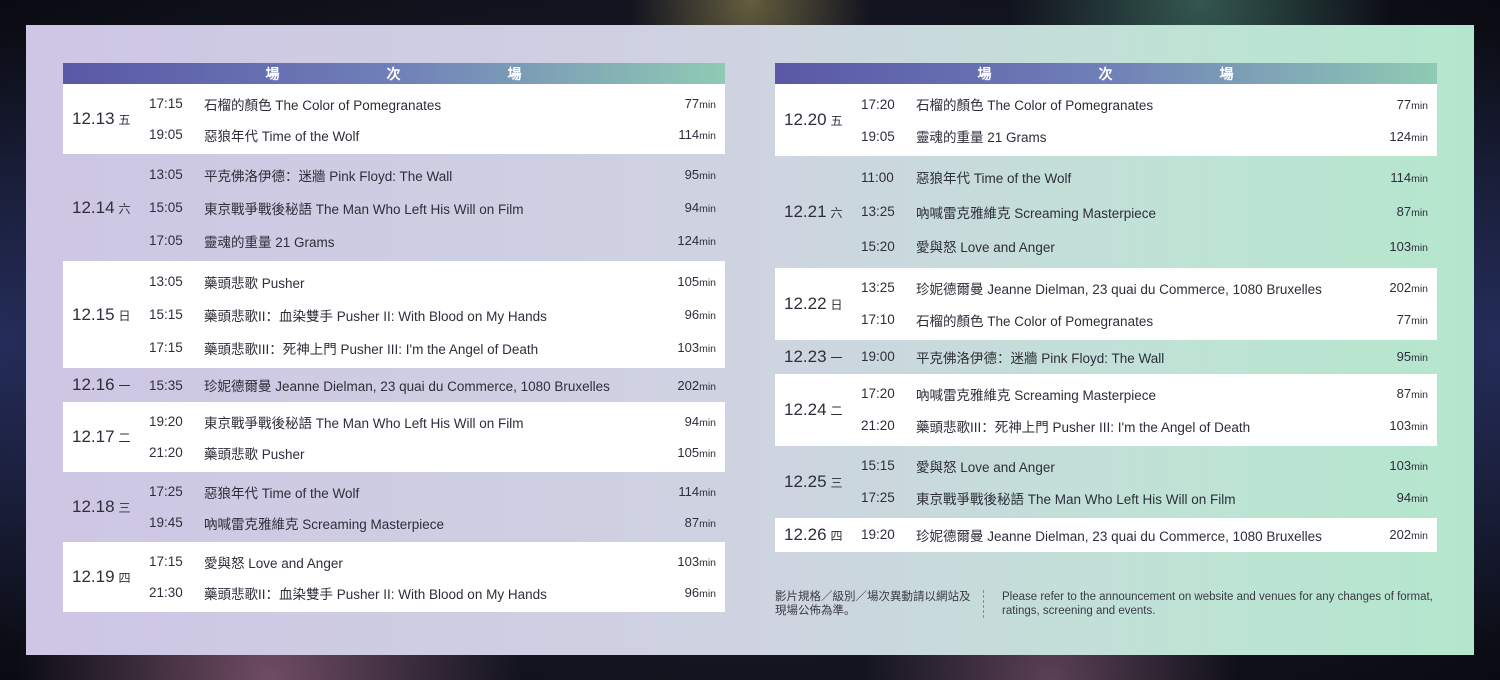 Image resolution: width=1500 pixels, height=680 pixels. Describe the element at coordinates (878, 319) in the screenshot. I see `screening-time: 17:10` at that location.